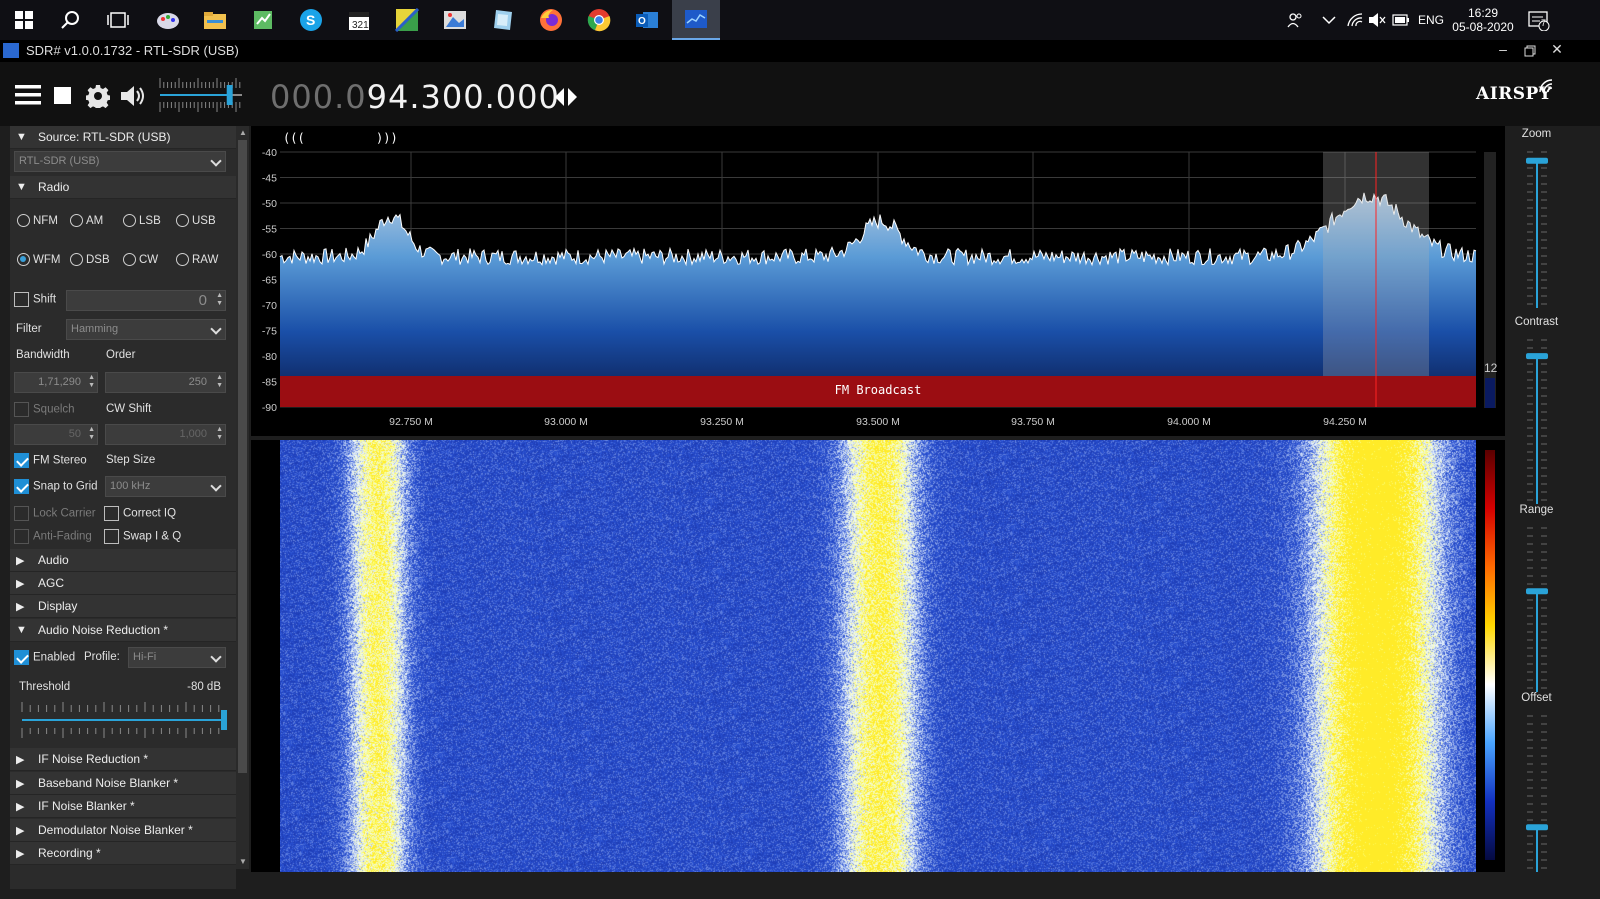 The width and height of the screenshot is (1600, 899). What do you see at coordinates (243, 861) in the screenshot?
I see `scroll-down-icon: ▼` at bounding box center [243, 861].